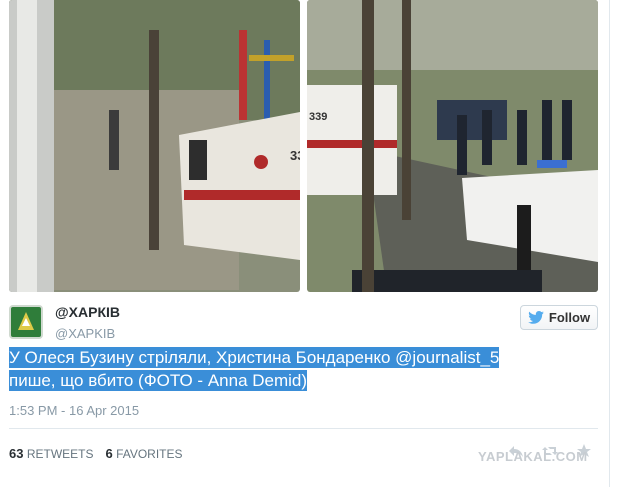 Image resolution: width=640 pixels, height=487 pixels. I want to click on watermark: YAPLAKAL.COM, so click(533, 456).